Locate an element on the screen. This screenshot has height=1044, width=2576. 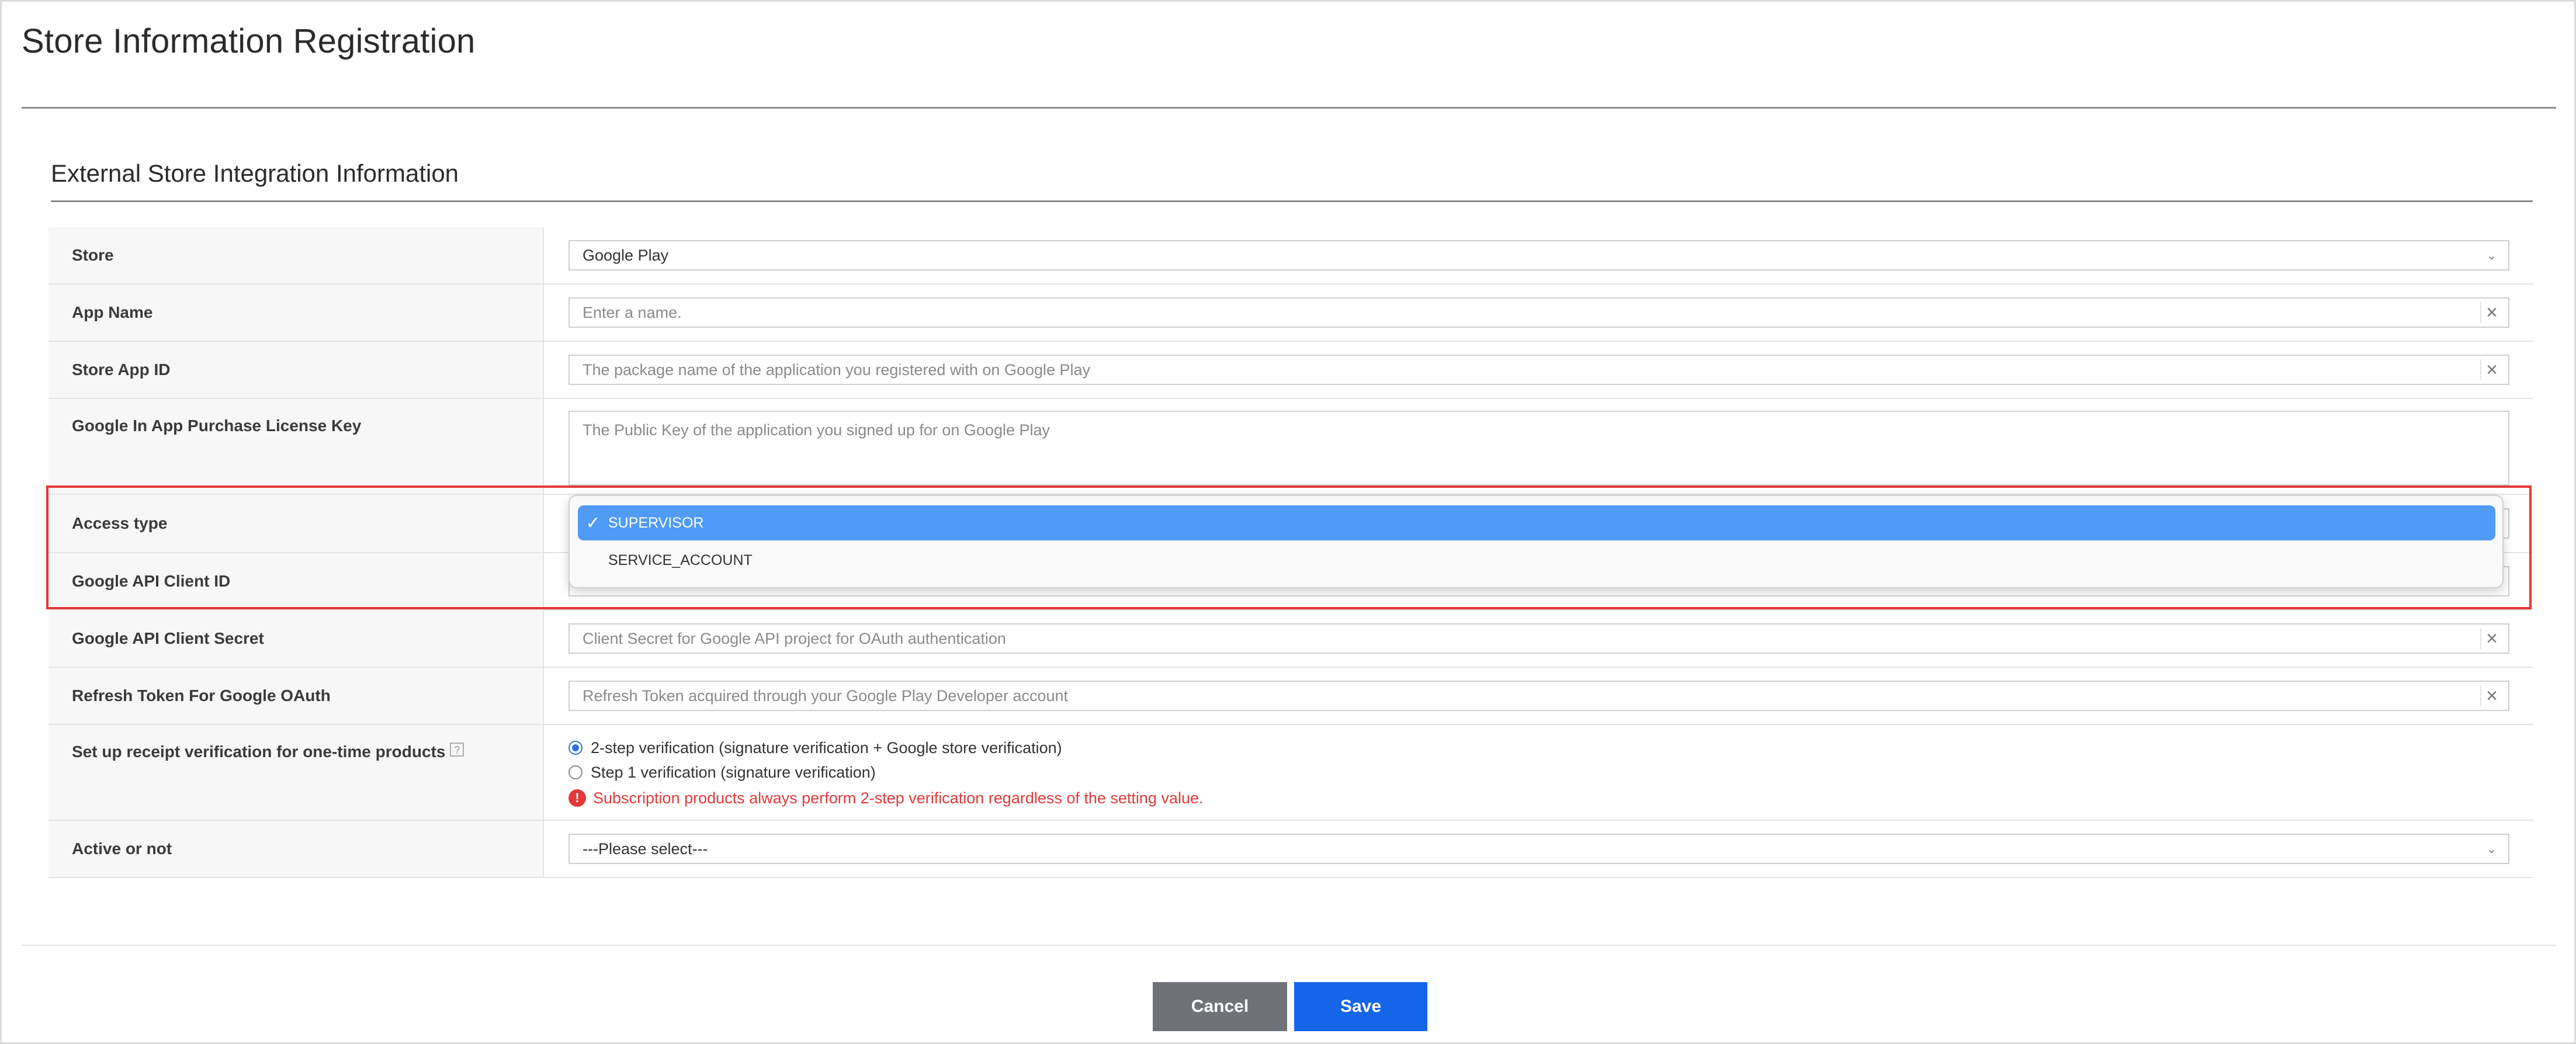
cancel-button: Cancel is located at coordinates (1220, 1006).